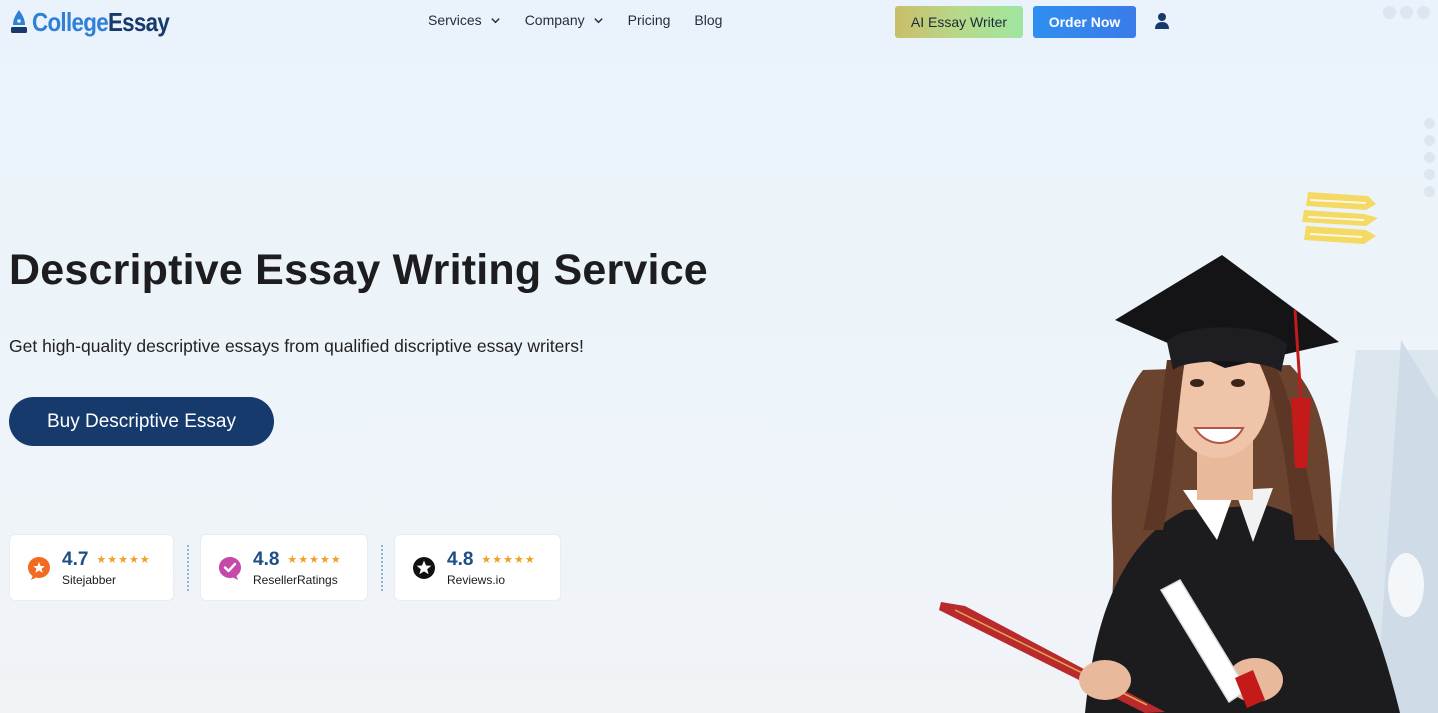 The width and height of the screenshot is (1438, 713). I want to click on user-account-icon, so click(1162, 21).